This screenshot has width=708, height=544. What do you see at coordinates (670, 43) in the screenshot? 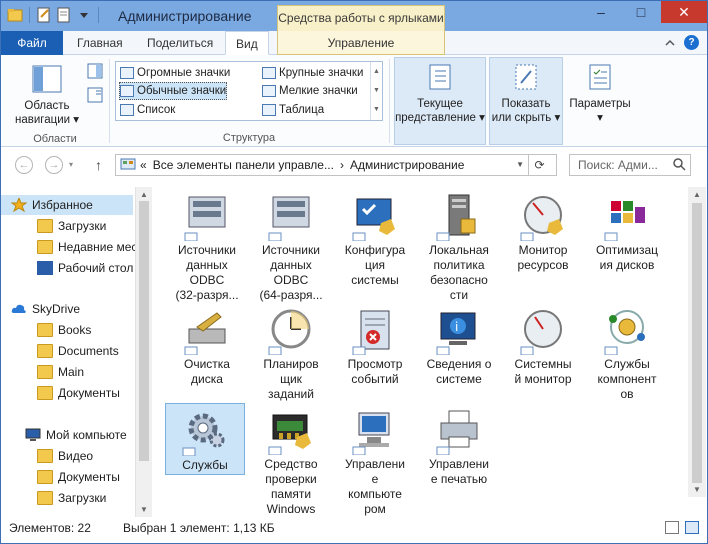
I see `chevron-up-icon` at bounding box center [670, 43].